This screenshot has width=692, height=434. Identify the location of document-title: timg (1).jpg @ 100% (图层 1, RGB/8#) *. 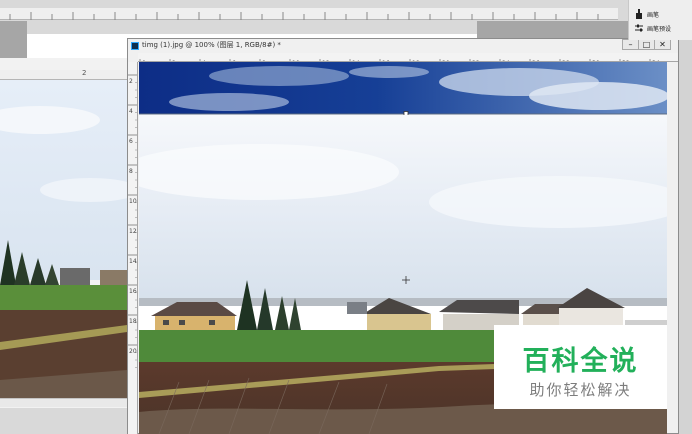
(211, 45).